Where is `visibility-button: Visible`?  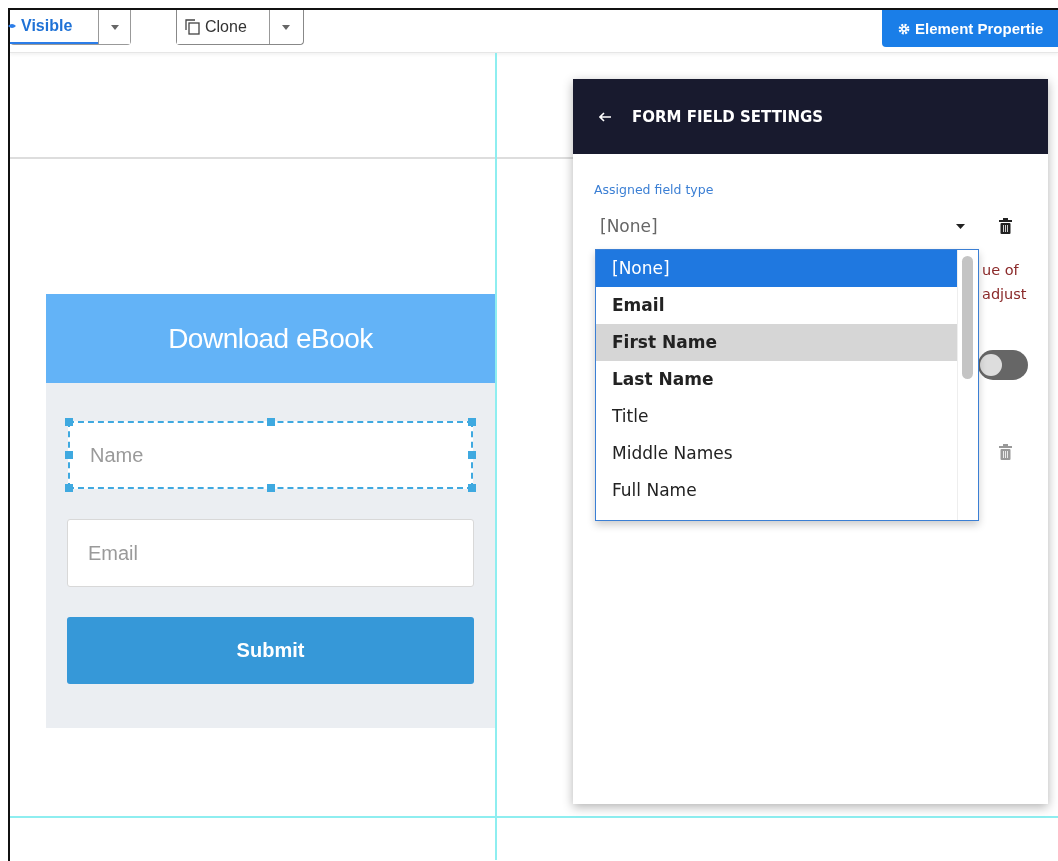
visibility-button: Visible is located at coordinates (54, 27).